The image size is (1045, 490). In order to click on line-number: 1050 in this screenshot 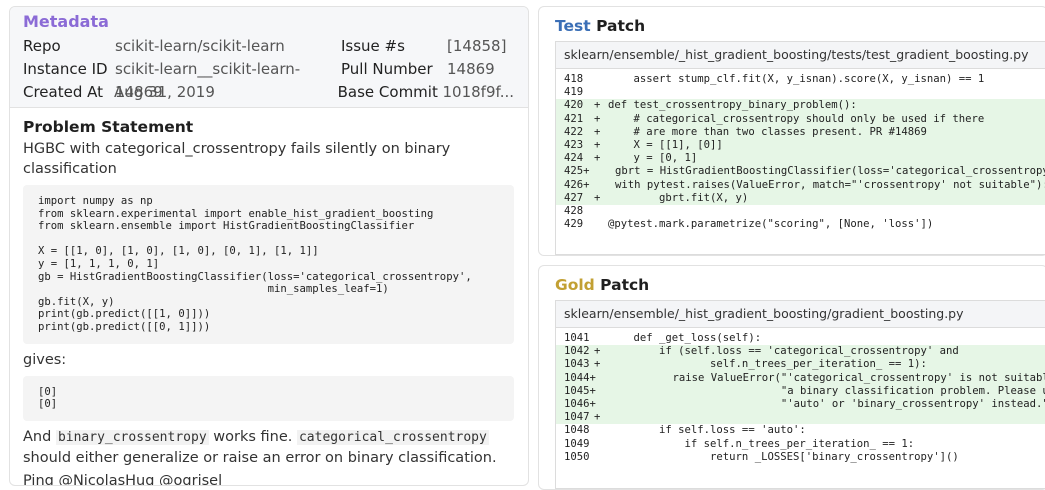, I will do `click(577, 456)`.